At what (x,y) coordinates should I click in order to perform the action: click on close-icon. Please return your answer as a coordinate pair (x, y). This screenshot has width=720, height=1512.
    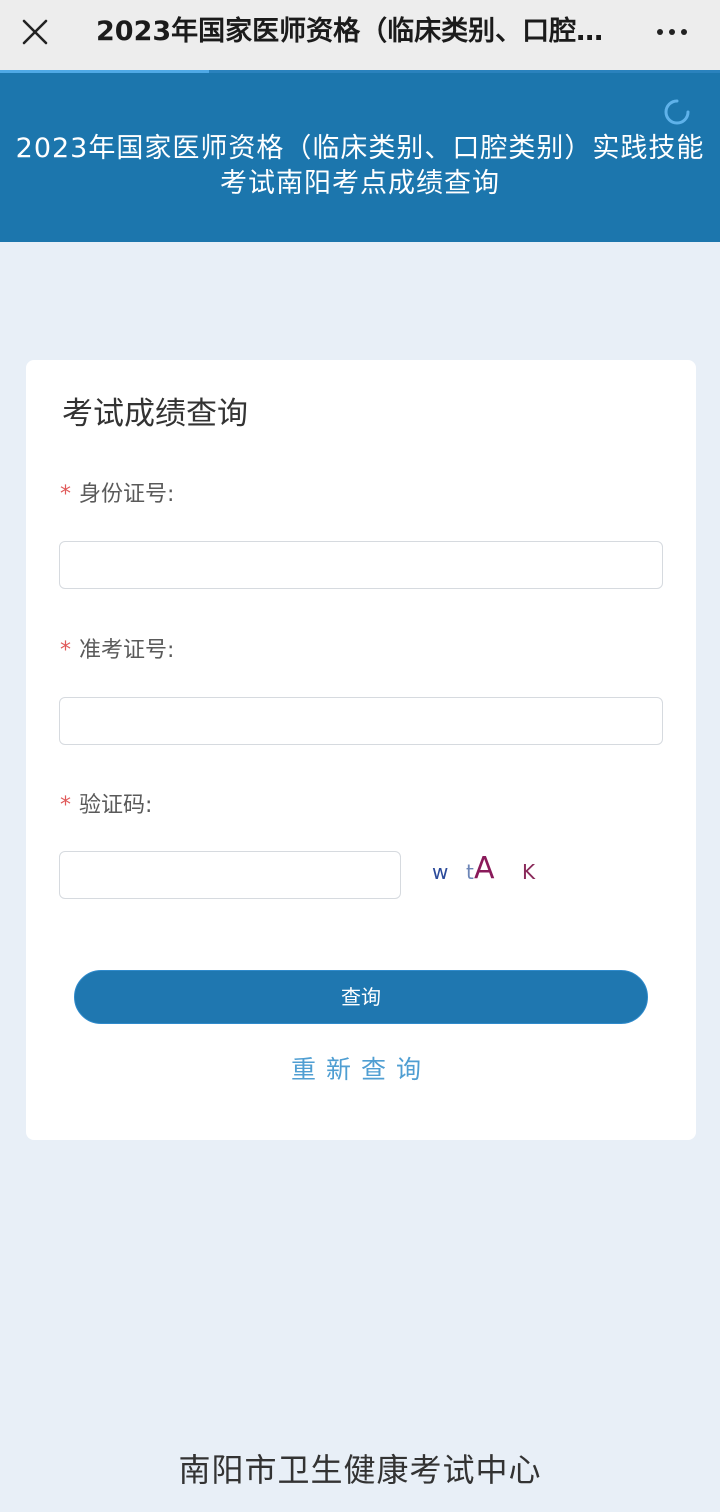
    Looking at the image, I should click on (35, 32).